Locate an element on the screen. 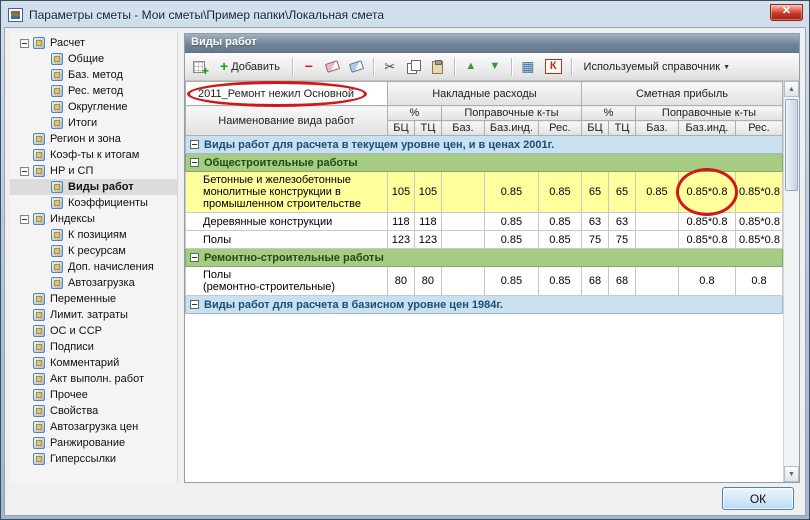 This screenshot has width=810, height=520. paste-button is located at coordinates (438, 67).